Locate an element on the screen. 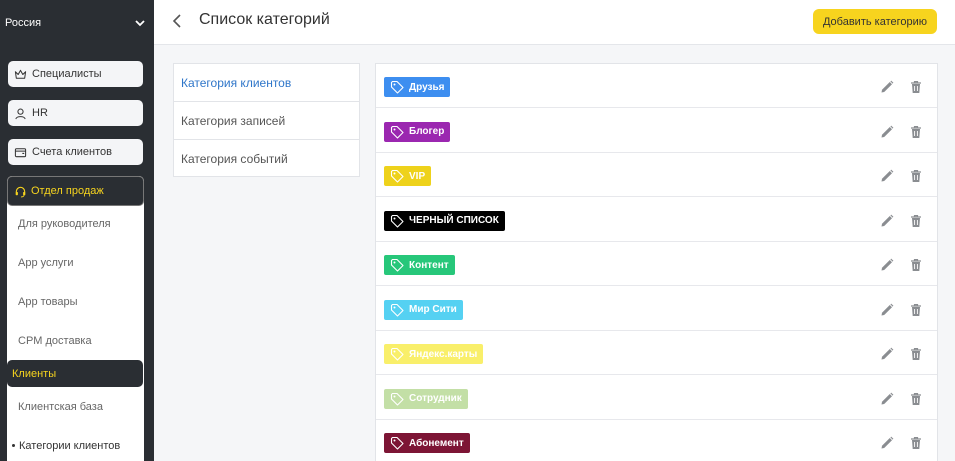 This screenshot has height=461, width=955. client-accounts-button: Счета клиентов is located at coordinates (75, 152).